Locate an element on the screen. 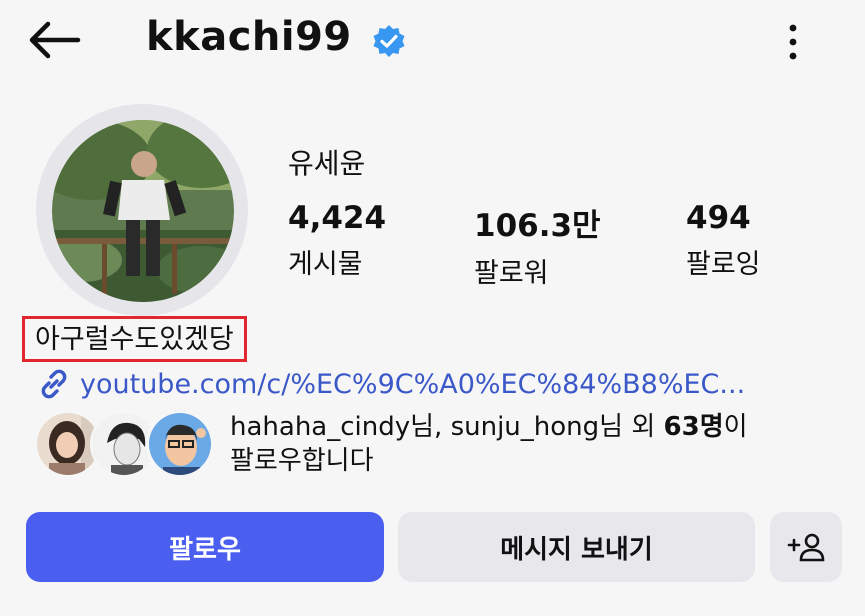 The height and width of the screenshot is (616, 865). add-user-icon is located at coordinates (806, 547).